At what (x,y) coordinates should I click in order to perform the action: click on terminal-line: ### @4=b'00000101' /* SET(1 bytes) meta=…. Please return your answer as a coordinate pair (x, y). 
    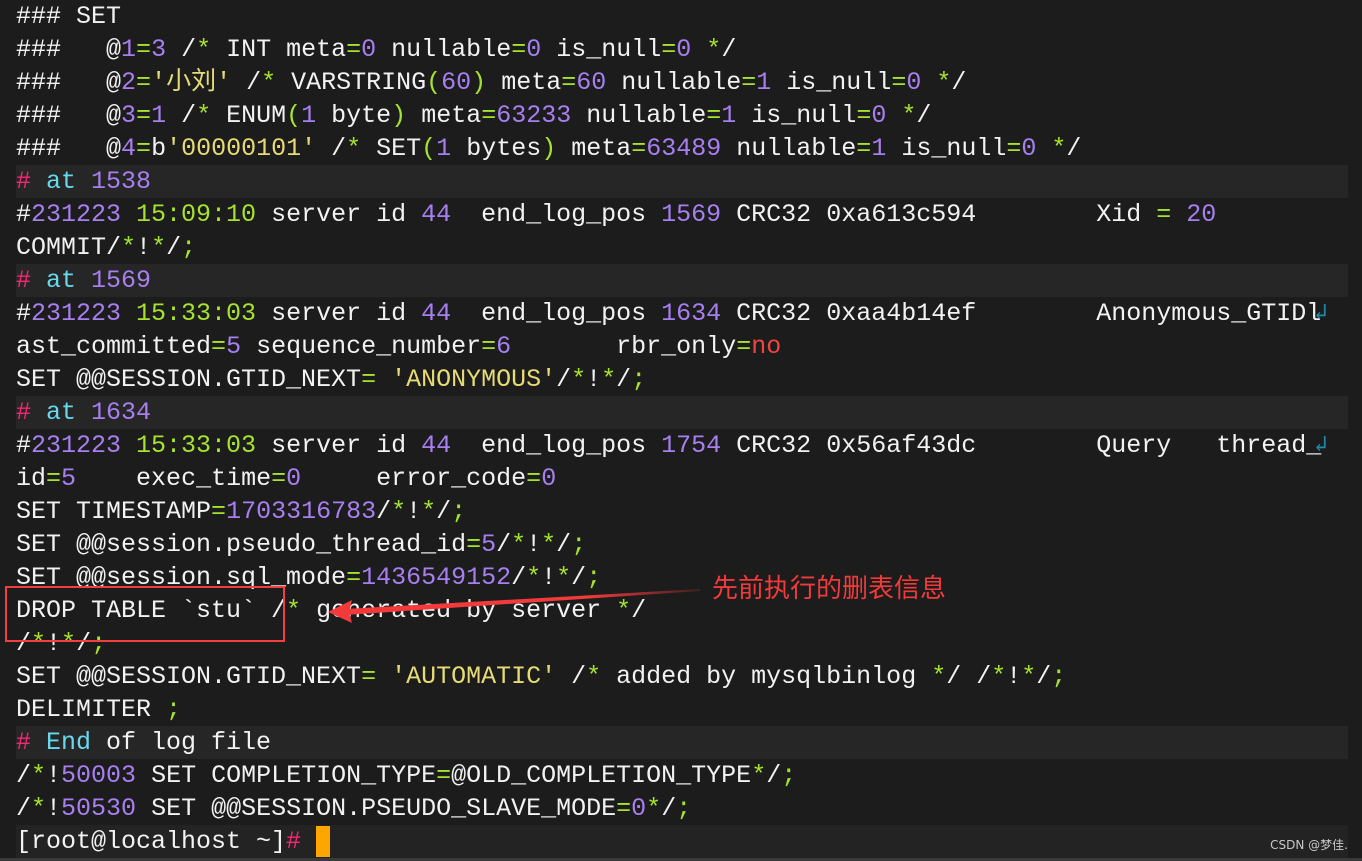
    Looking at the image, I should click on (682, 148).